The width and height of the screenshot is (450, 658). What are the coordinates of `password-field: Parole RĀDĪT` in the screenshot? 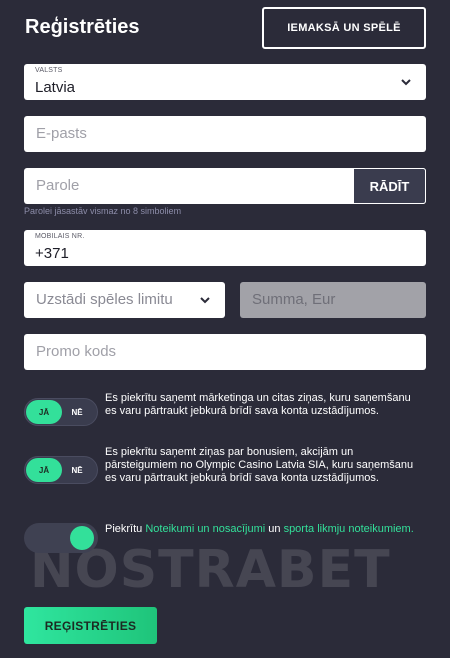 It's located at (225, 186).